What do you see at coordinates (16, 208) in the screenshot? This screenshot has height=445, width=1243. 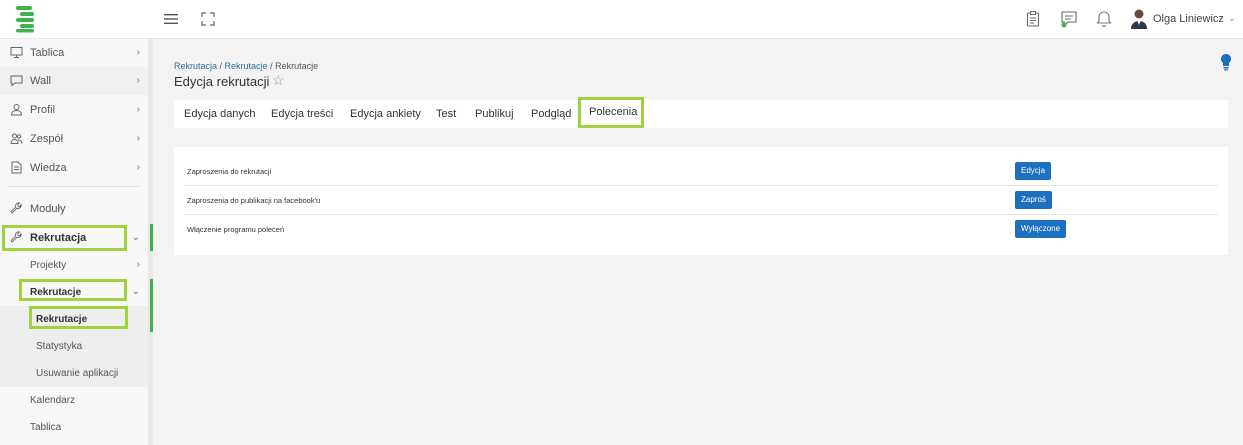 I see `wrench-icon` at bounding box center [16, 208].